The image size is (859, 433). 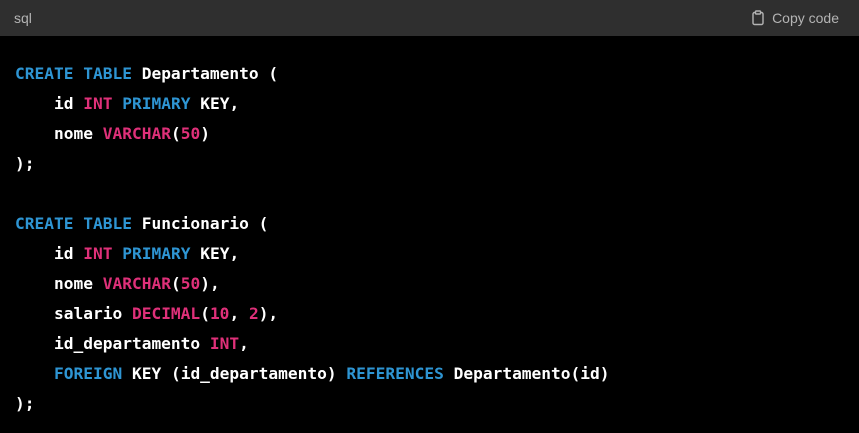 I want to click on code-token: Funcionario (, so click(x=200, y=223).